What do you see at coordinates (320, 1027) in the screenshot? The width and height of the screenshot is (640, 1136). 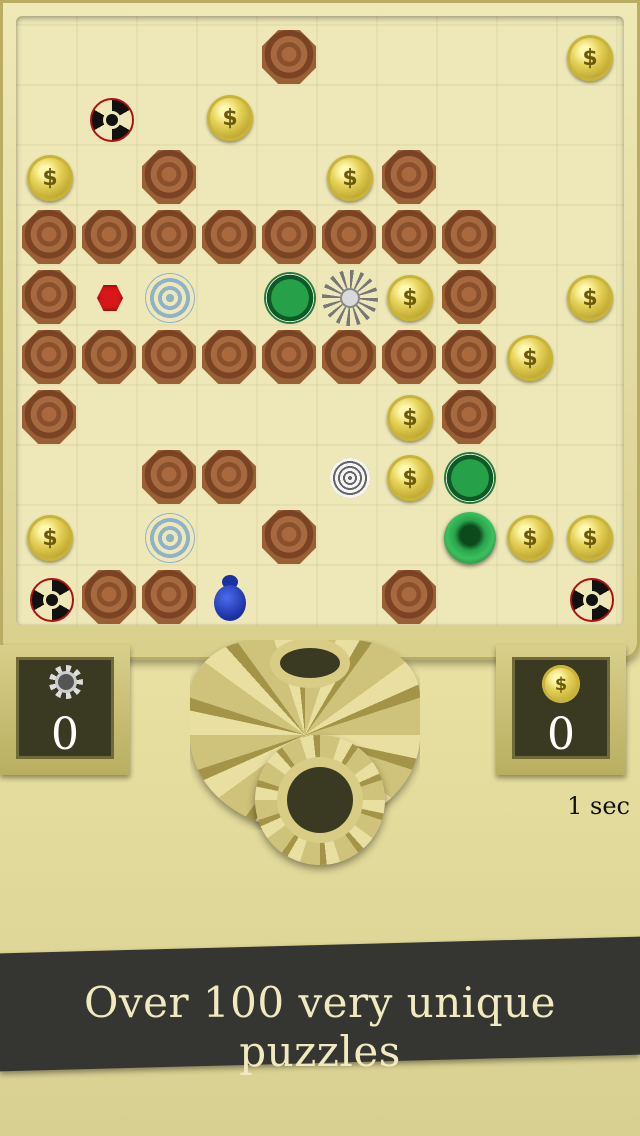 I see `promo-banner-text: Over 100 very unique puzzles` at bounding box center [320, 1027].